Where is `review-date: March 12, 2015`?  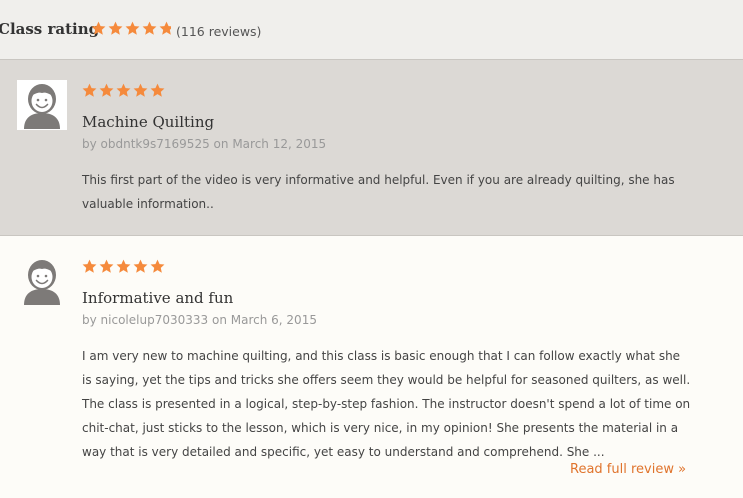 review-date: March 12, 2015 is located at coordinates (279, 144).